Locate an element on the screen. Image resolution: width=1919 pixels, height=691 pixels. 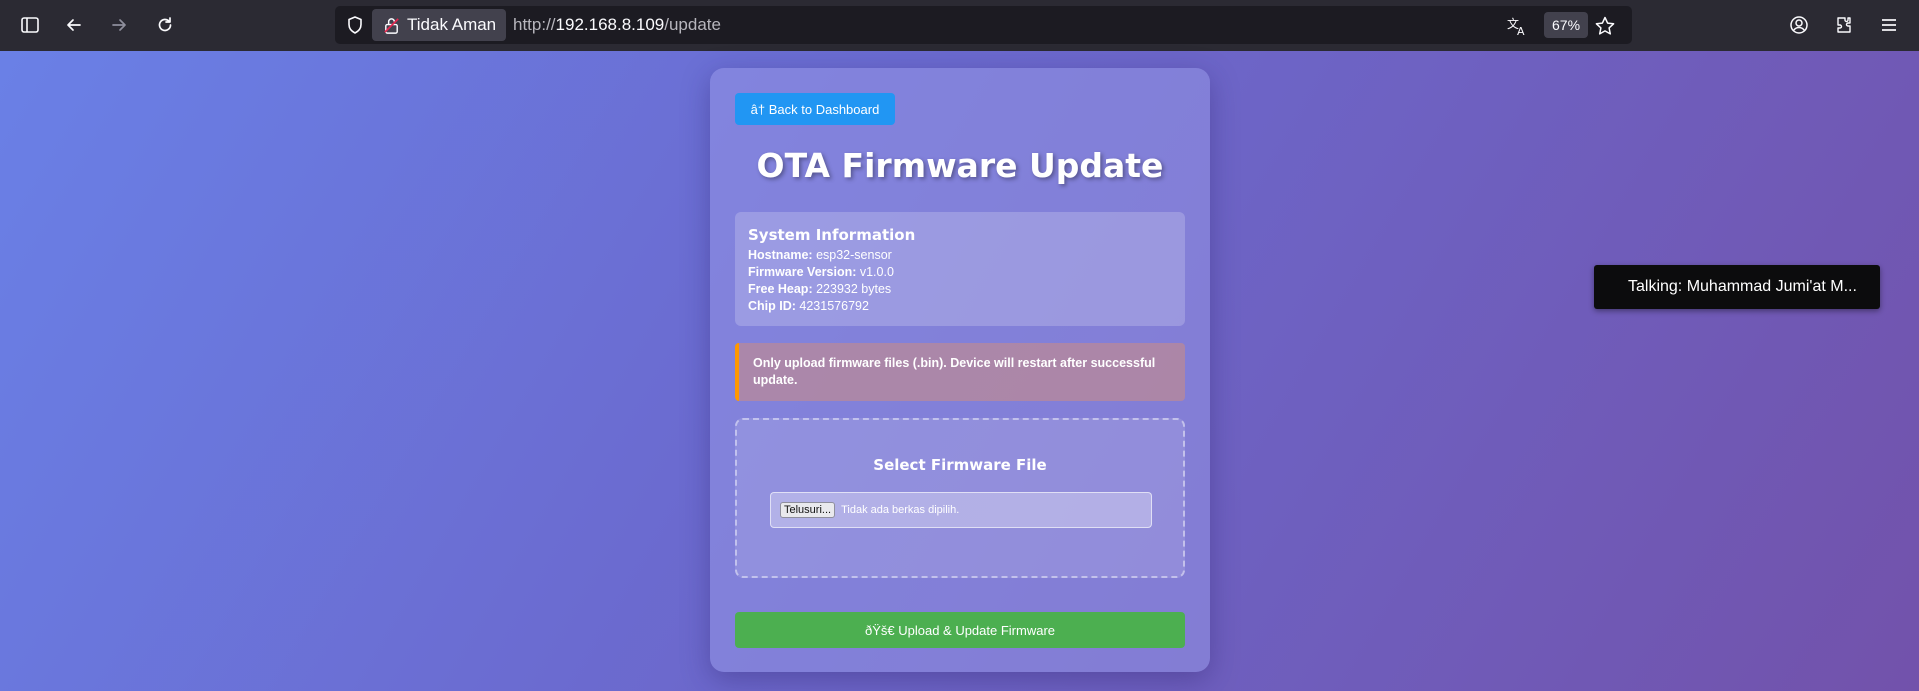
firmware-version-row: Firmware Version: v1.0.0 is located at coordinates (960, 272).